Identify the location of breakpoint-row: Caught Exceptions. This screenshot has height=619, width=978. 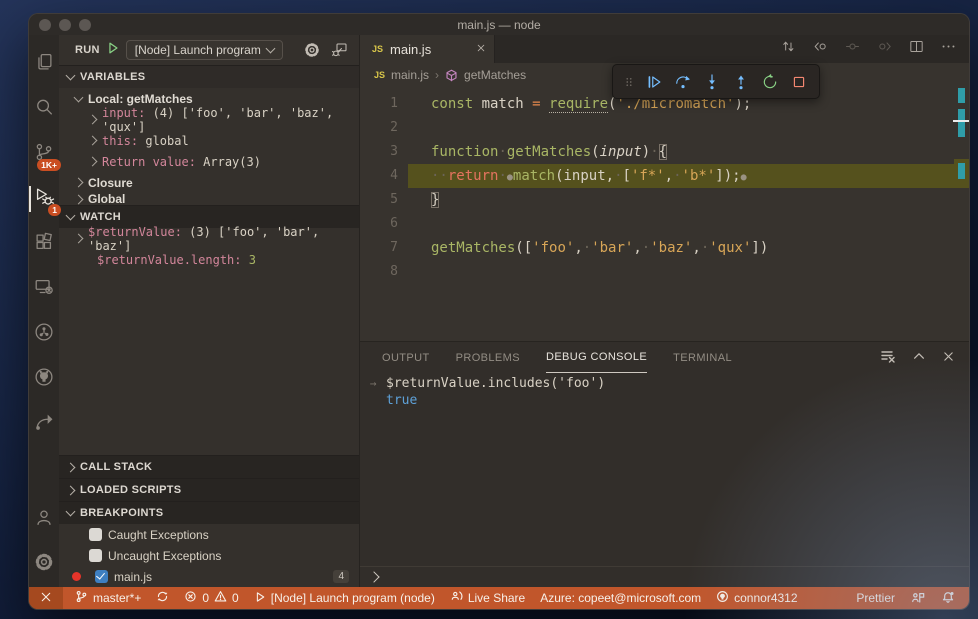
(209, 534).